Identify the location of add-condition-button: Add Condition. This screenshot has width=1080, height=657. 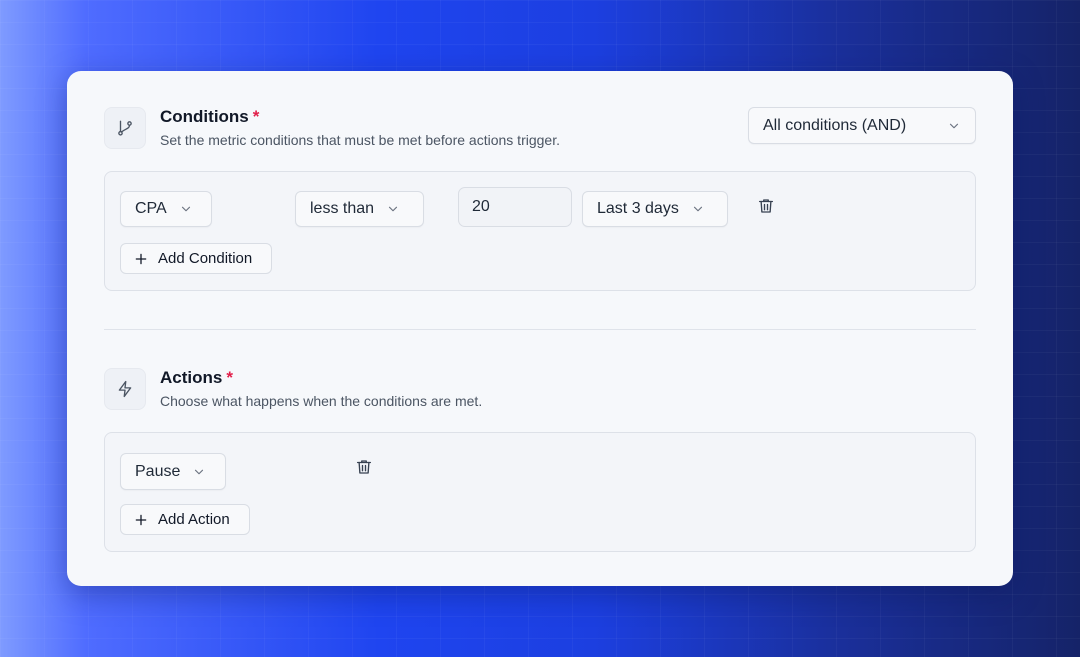
(196, 258).